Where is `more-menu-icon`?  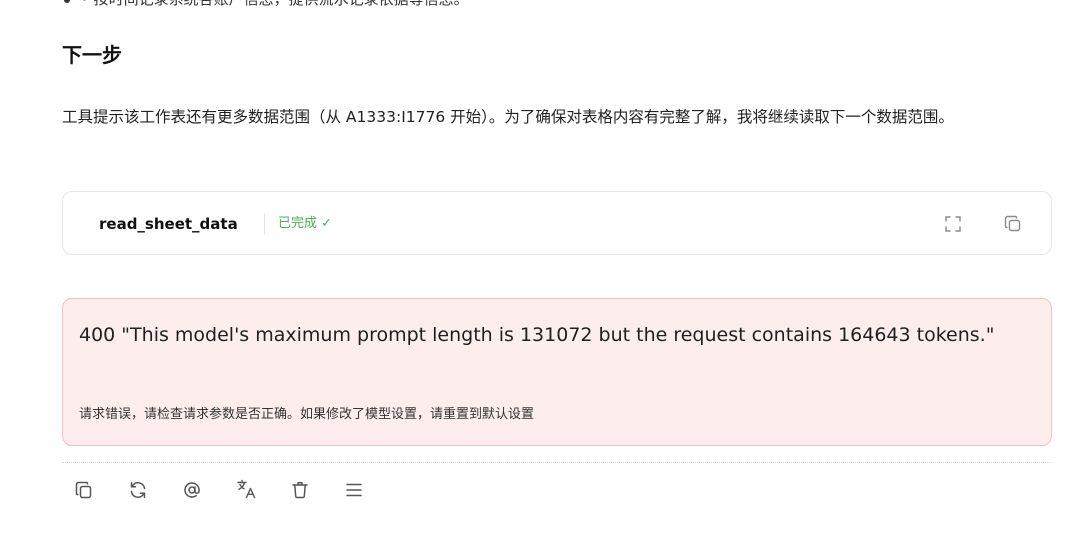 more-menu-icon is located at coordinates (354, 490).